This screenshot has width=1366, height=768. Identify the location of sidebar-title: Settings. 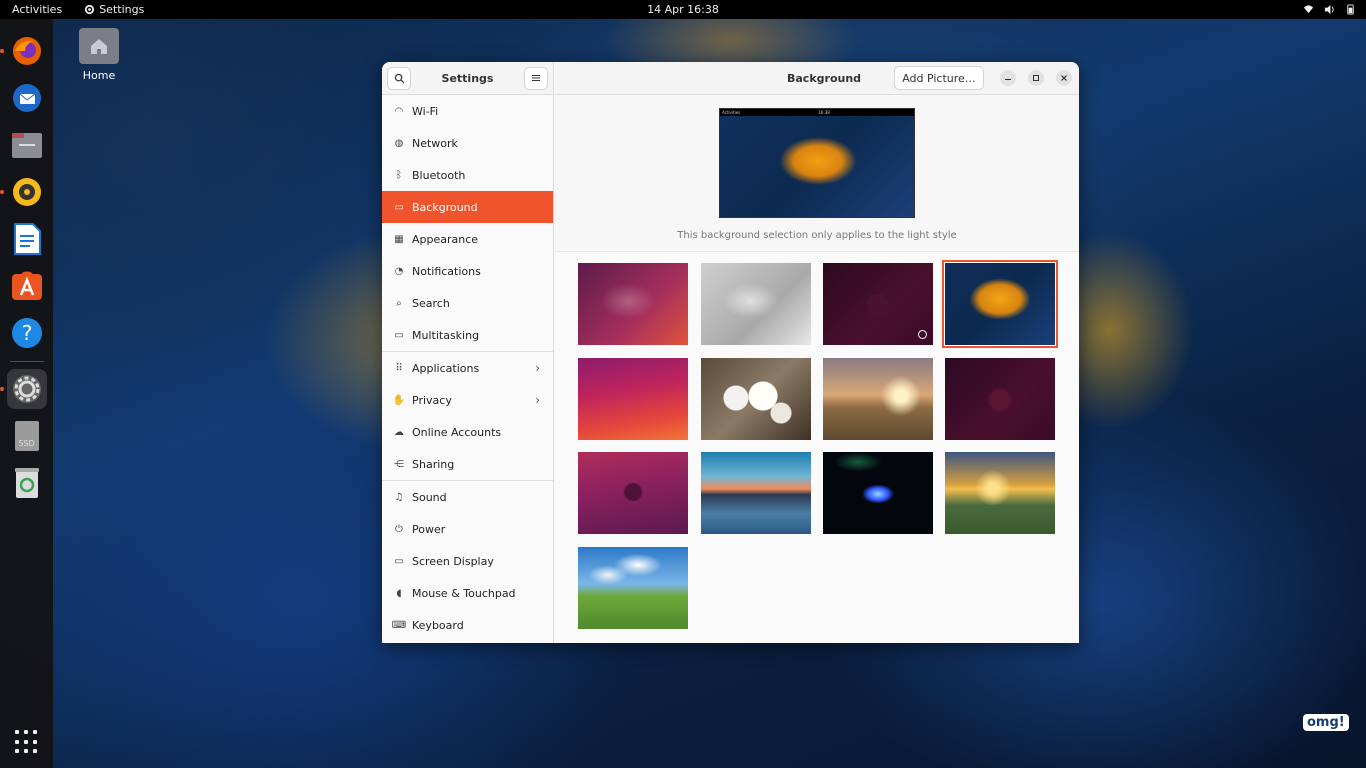
(467, 78).